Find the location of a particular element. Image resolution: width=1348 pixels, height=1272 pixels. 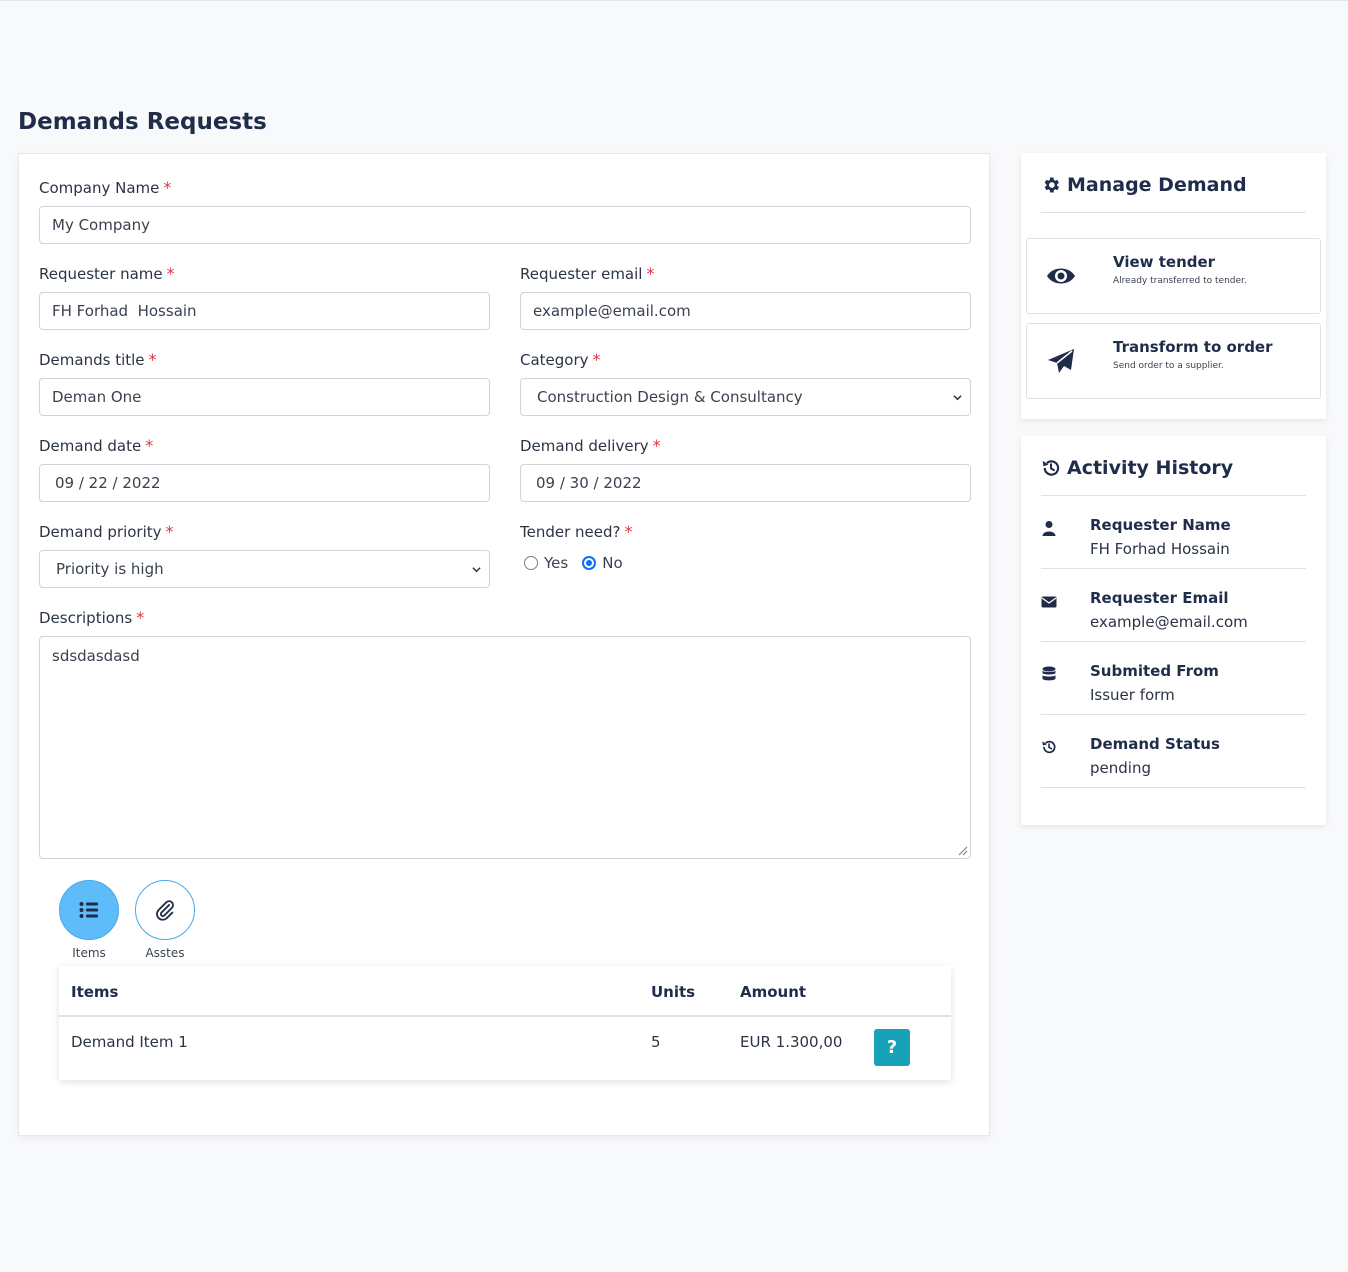

history-entry-title: Requester Email is located at coordinates (1159, 598).